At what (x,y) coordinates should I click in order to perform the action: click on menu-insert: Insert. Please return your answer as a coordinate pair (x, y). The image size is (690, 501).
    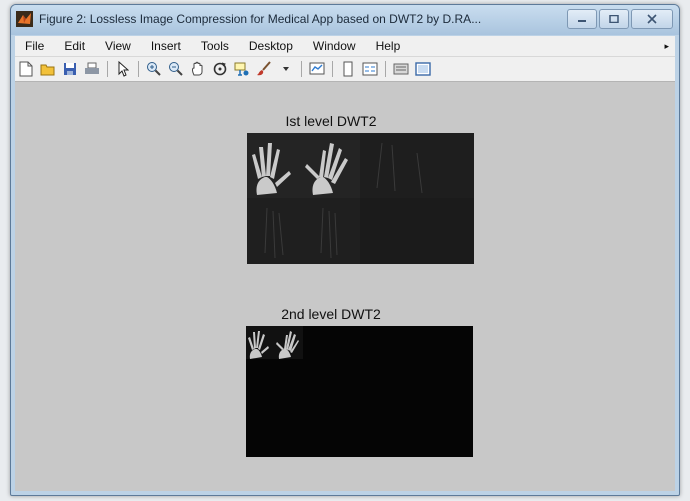
    Looking at the image, I should click on (166, 46).